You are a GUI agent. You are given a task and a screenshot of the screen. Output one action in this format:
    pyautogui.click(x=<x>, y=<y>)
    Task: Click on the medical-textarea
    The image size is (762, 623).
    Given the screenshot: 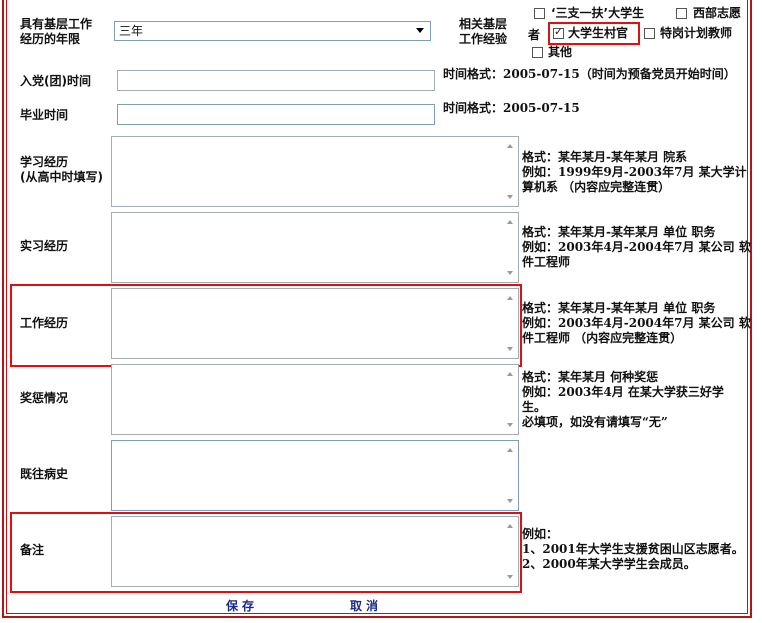 What is the action you would take?
    pyautogui.click(x=315, y=475)
    